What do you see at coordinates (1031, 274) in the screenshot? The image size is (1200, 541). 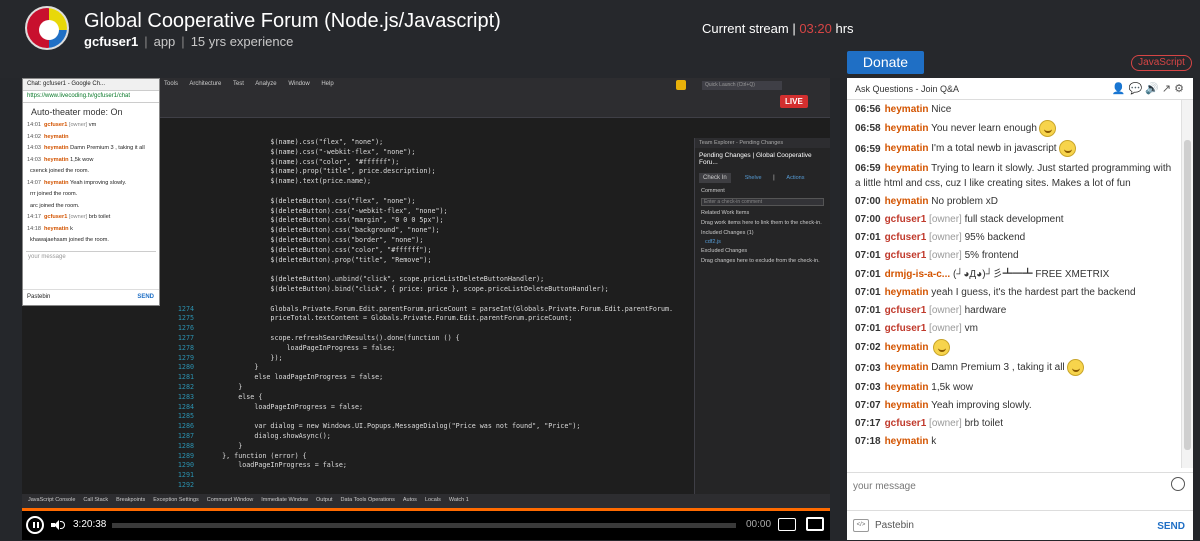 I see `message-text: (┘◕Д◕)┘彡┻━┻ FREE XMETRIX` at bounding box center [1031, 274].